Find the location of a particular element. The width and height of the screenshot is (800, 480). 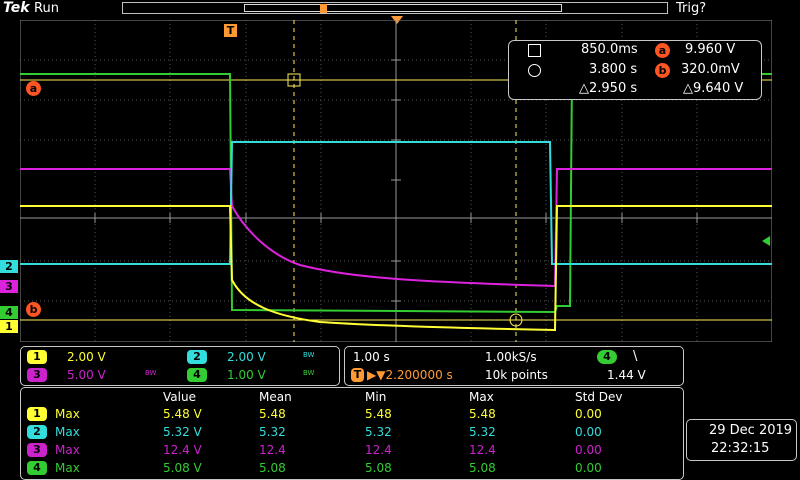

measurement-value: 5.08 V is located at coordinates (182, 468).